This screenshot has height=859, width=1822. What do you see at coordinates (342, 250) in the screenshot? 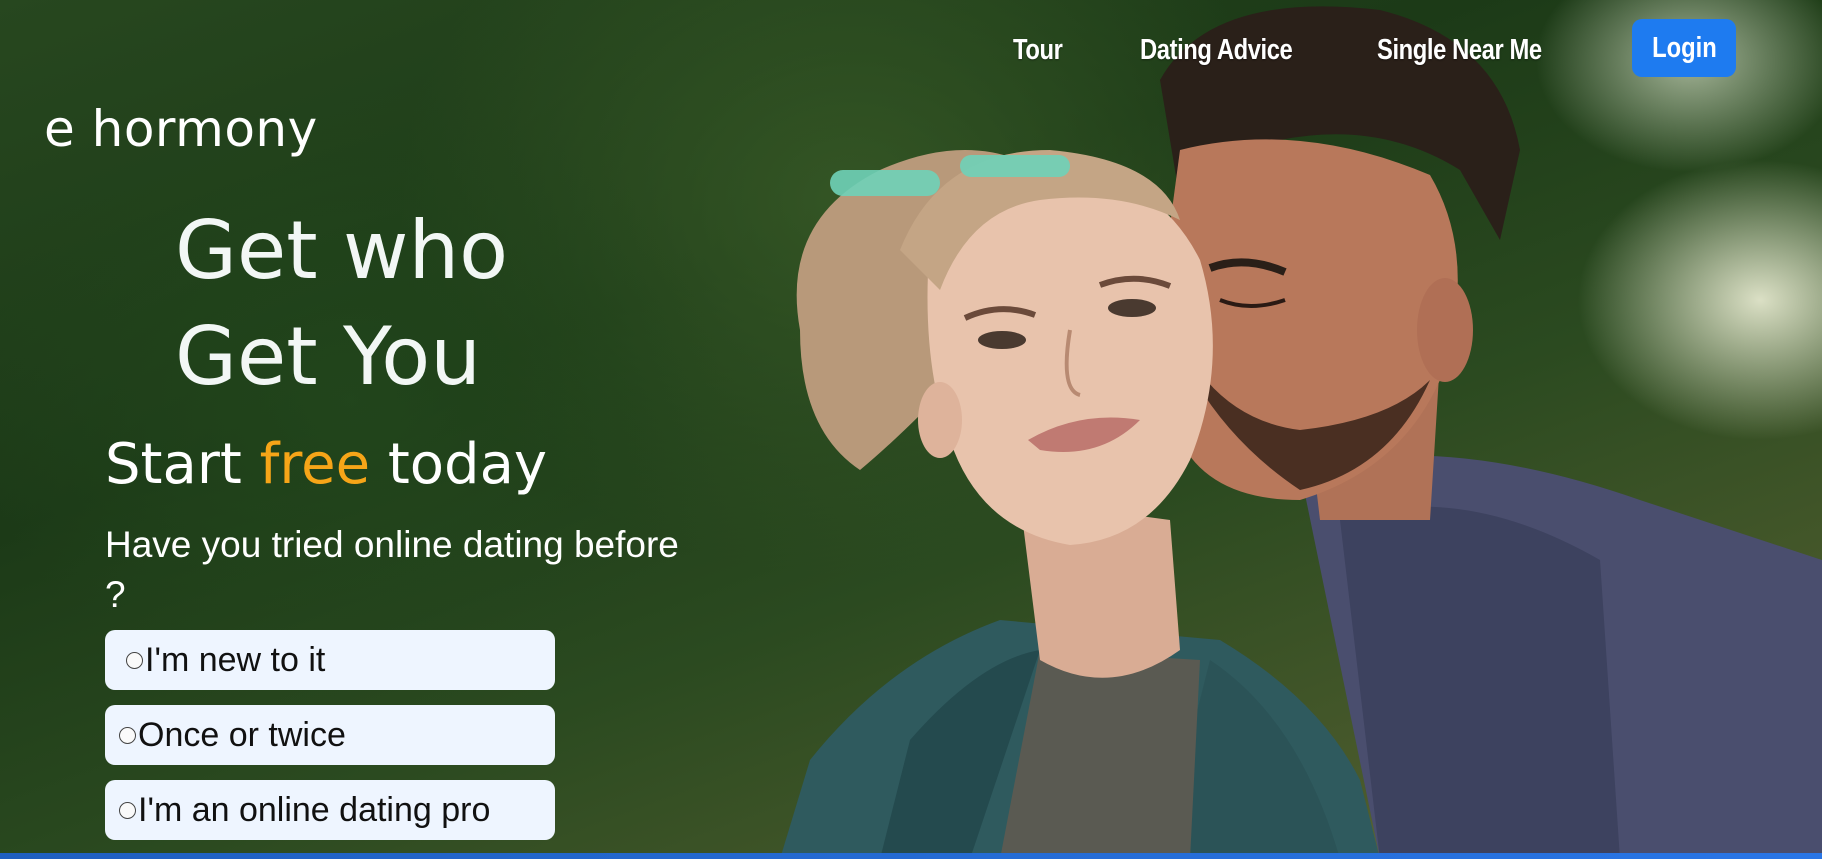
I see `headline-line-1: Get who` at bounding box center [342, 250].